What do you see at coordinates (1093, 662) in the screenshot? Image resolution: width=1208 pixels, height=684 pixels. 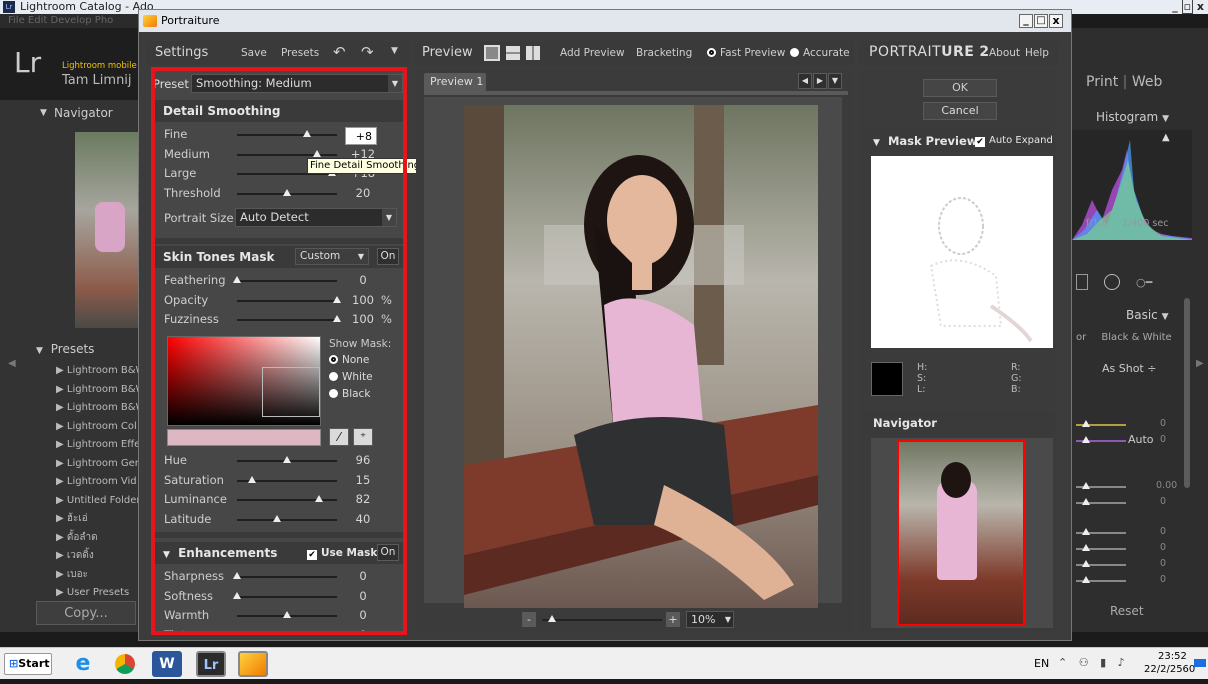 I see `tray-icons: ⌃ ⚇ ▮ ♪` at bounding box center [1093, 662].